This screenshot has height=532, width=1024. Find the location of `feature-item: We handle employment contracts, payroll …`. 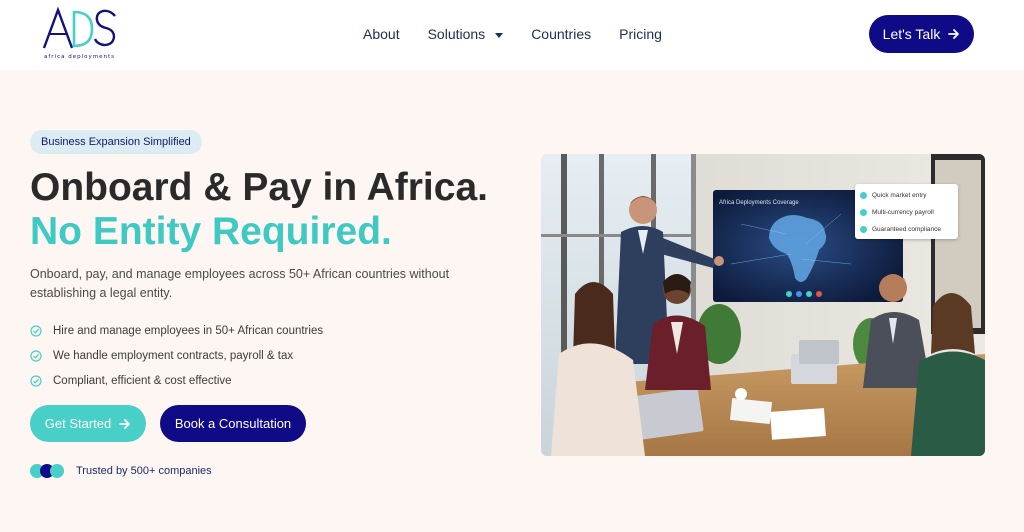

feature-item: We handle employment contracts, payroll … is located at coordinates (176, 355).